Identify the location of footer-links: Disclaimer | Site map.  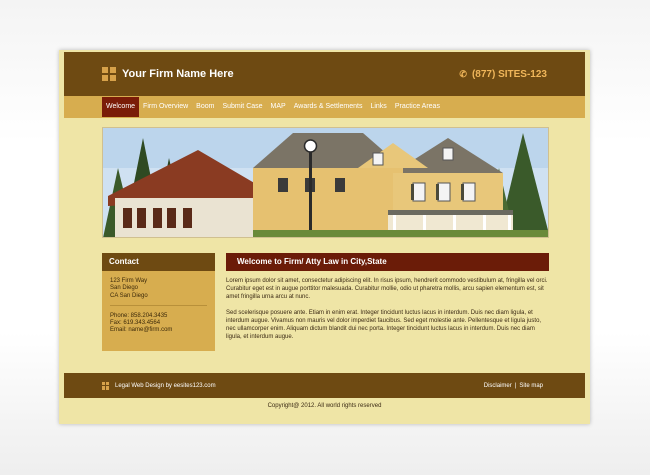
(513, 386).